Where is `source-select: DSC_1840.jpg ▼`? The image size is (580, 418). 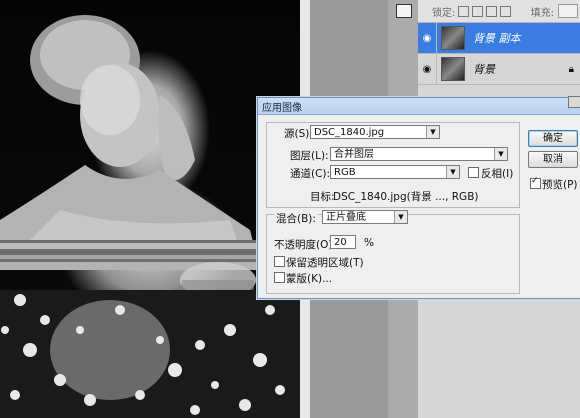 source-select: DSC_1840.jpg ▼ is located at coordinates (375, 132).